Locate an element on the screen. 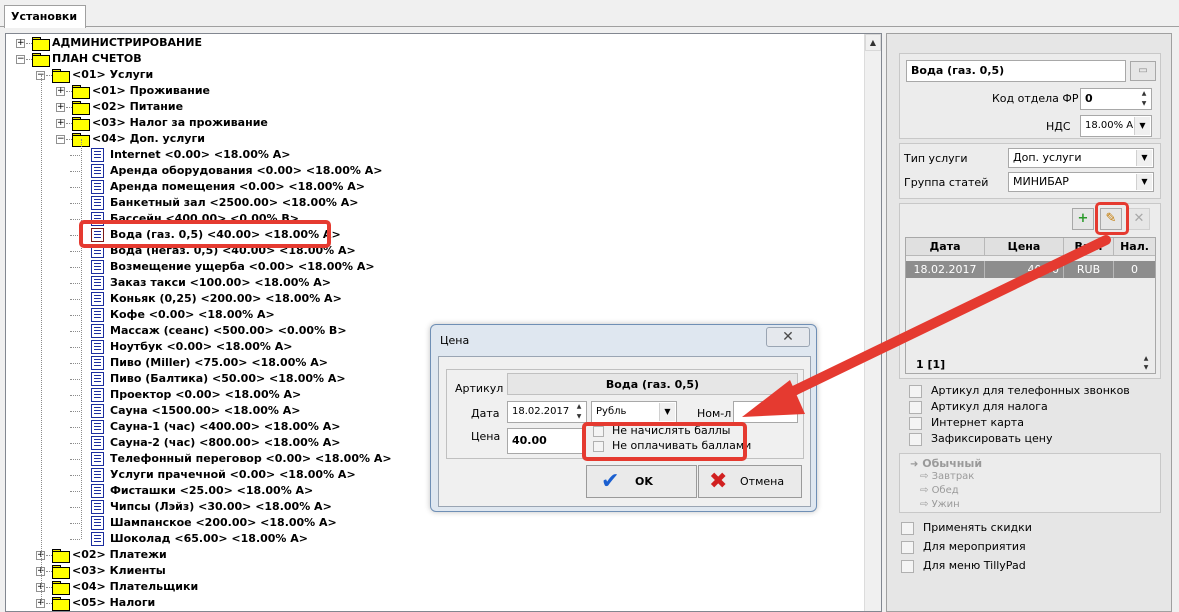 The height and width of the screenshot is (612, 1179). dialog-title: Цена is located at coordinates (455, 340).